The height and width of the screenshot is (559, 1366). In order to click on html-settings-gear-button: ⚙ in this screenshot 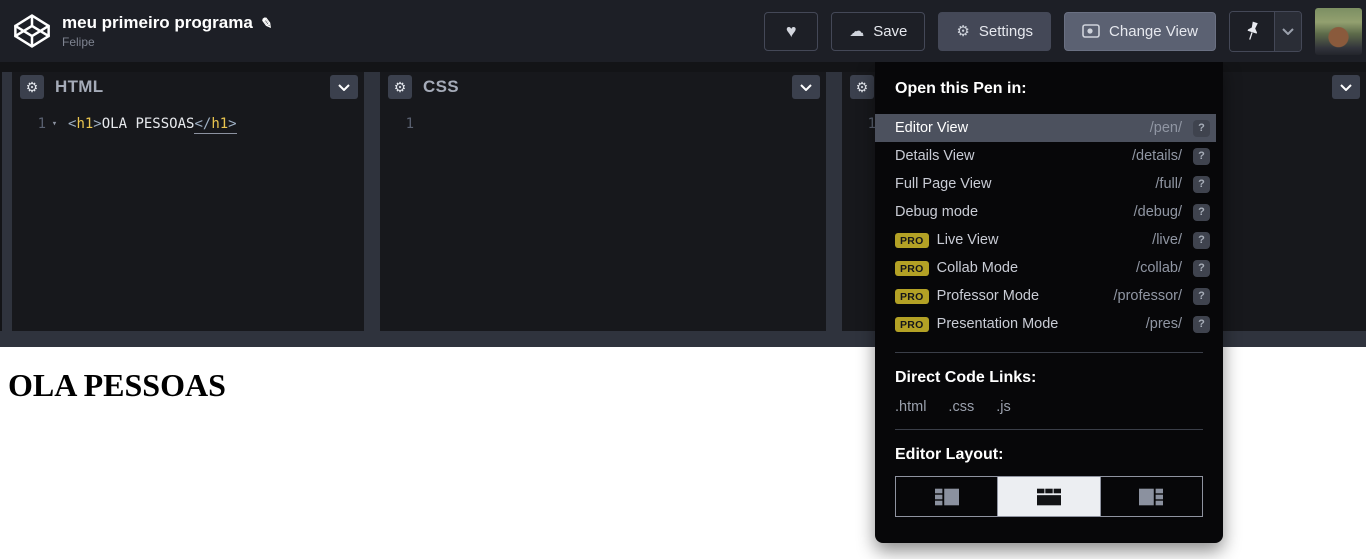, I will do `click(32, 87)`.